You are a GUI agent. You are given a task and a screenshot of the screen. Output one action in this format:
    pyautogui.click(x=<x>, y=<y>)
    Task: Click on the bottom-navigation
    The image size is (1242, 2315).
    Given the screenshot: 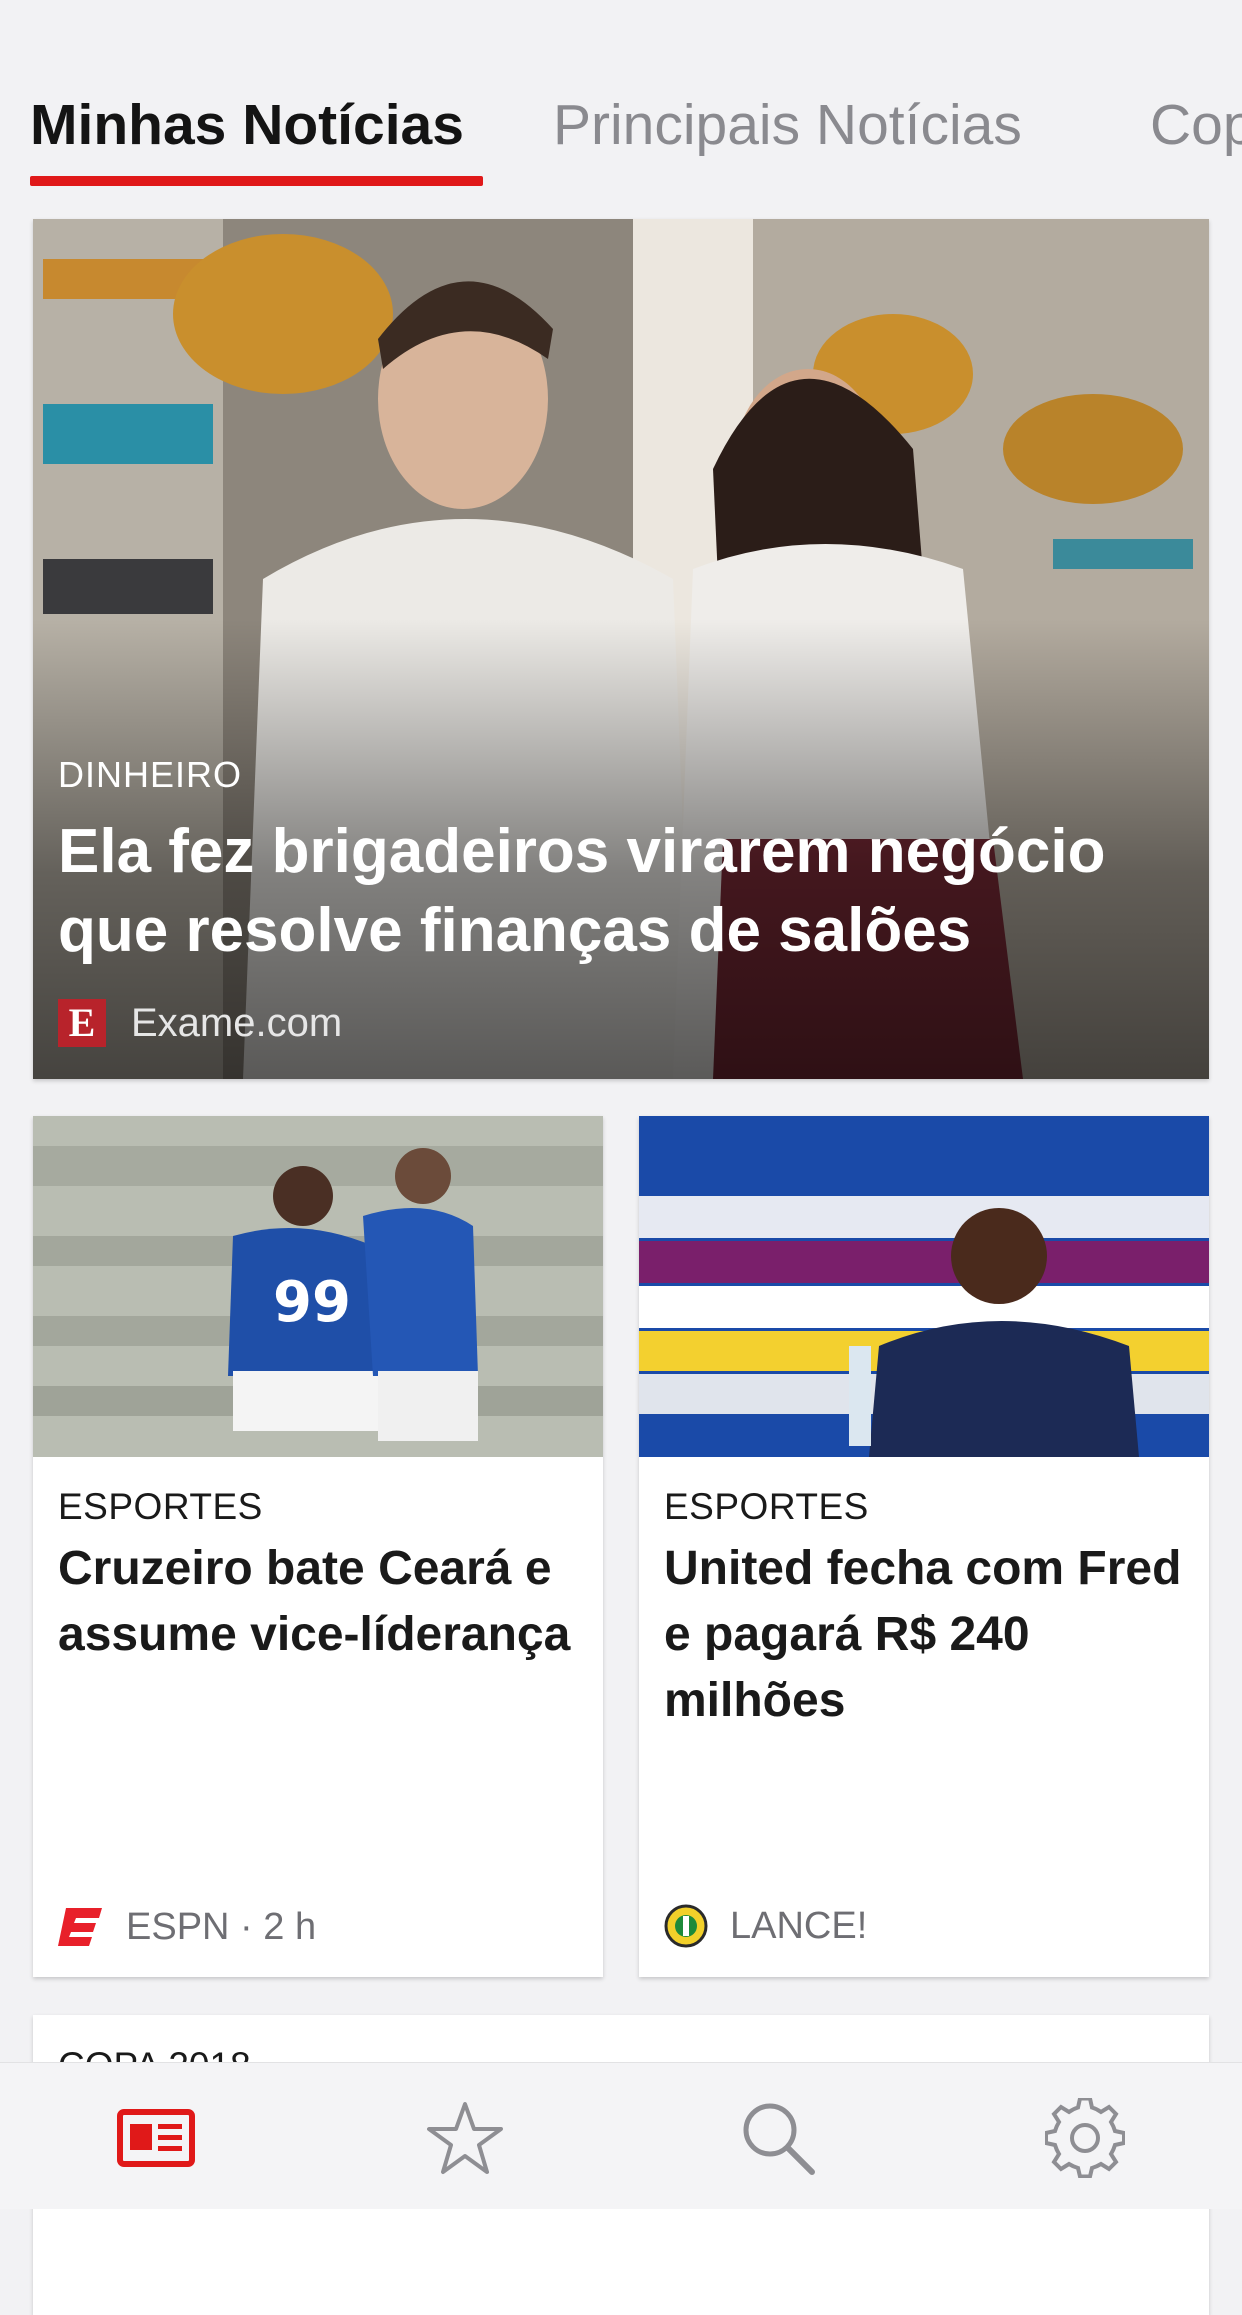 What is the action you would take?
    pyautogui.click(x=621, y=2135)
    